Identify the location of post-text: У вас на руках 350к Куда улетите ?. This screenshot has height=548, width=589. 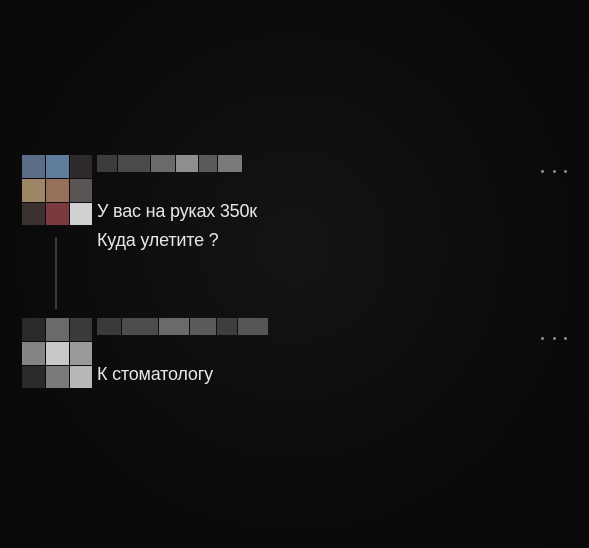
(177, 226).